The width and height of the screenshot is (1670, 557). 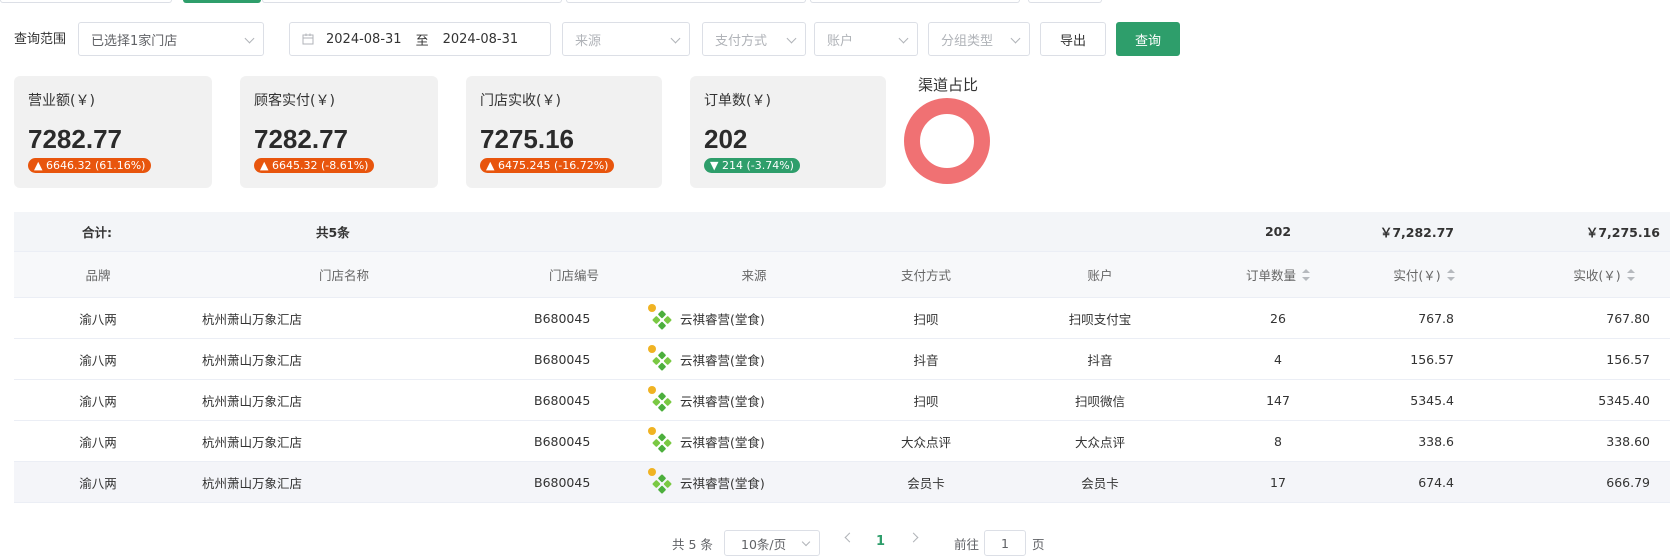 What do you see at coordinates (1073, 39) in the screenshot?
I see `export-button: 导出` at bounding box center [1073, 39].